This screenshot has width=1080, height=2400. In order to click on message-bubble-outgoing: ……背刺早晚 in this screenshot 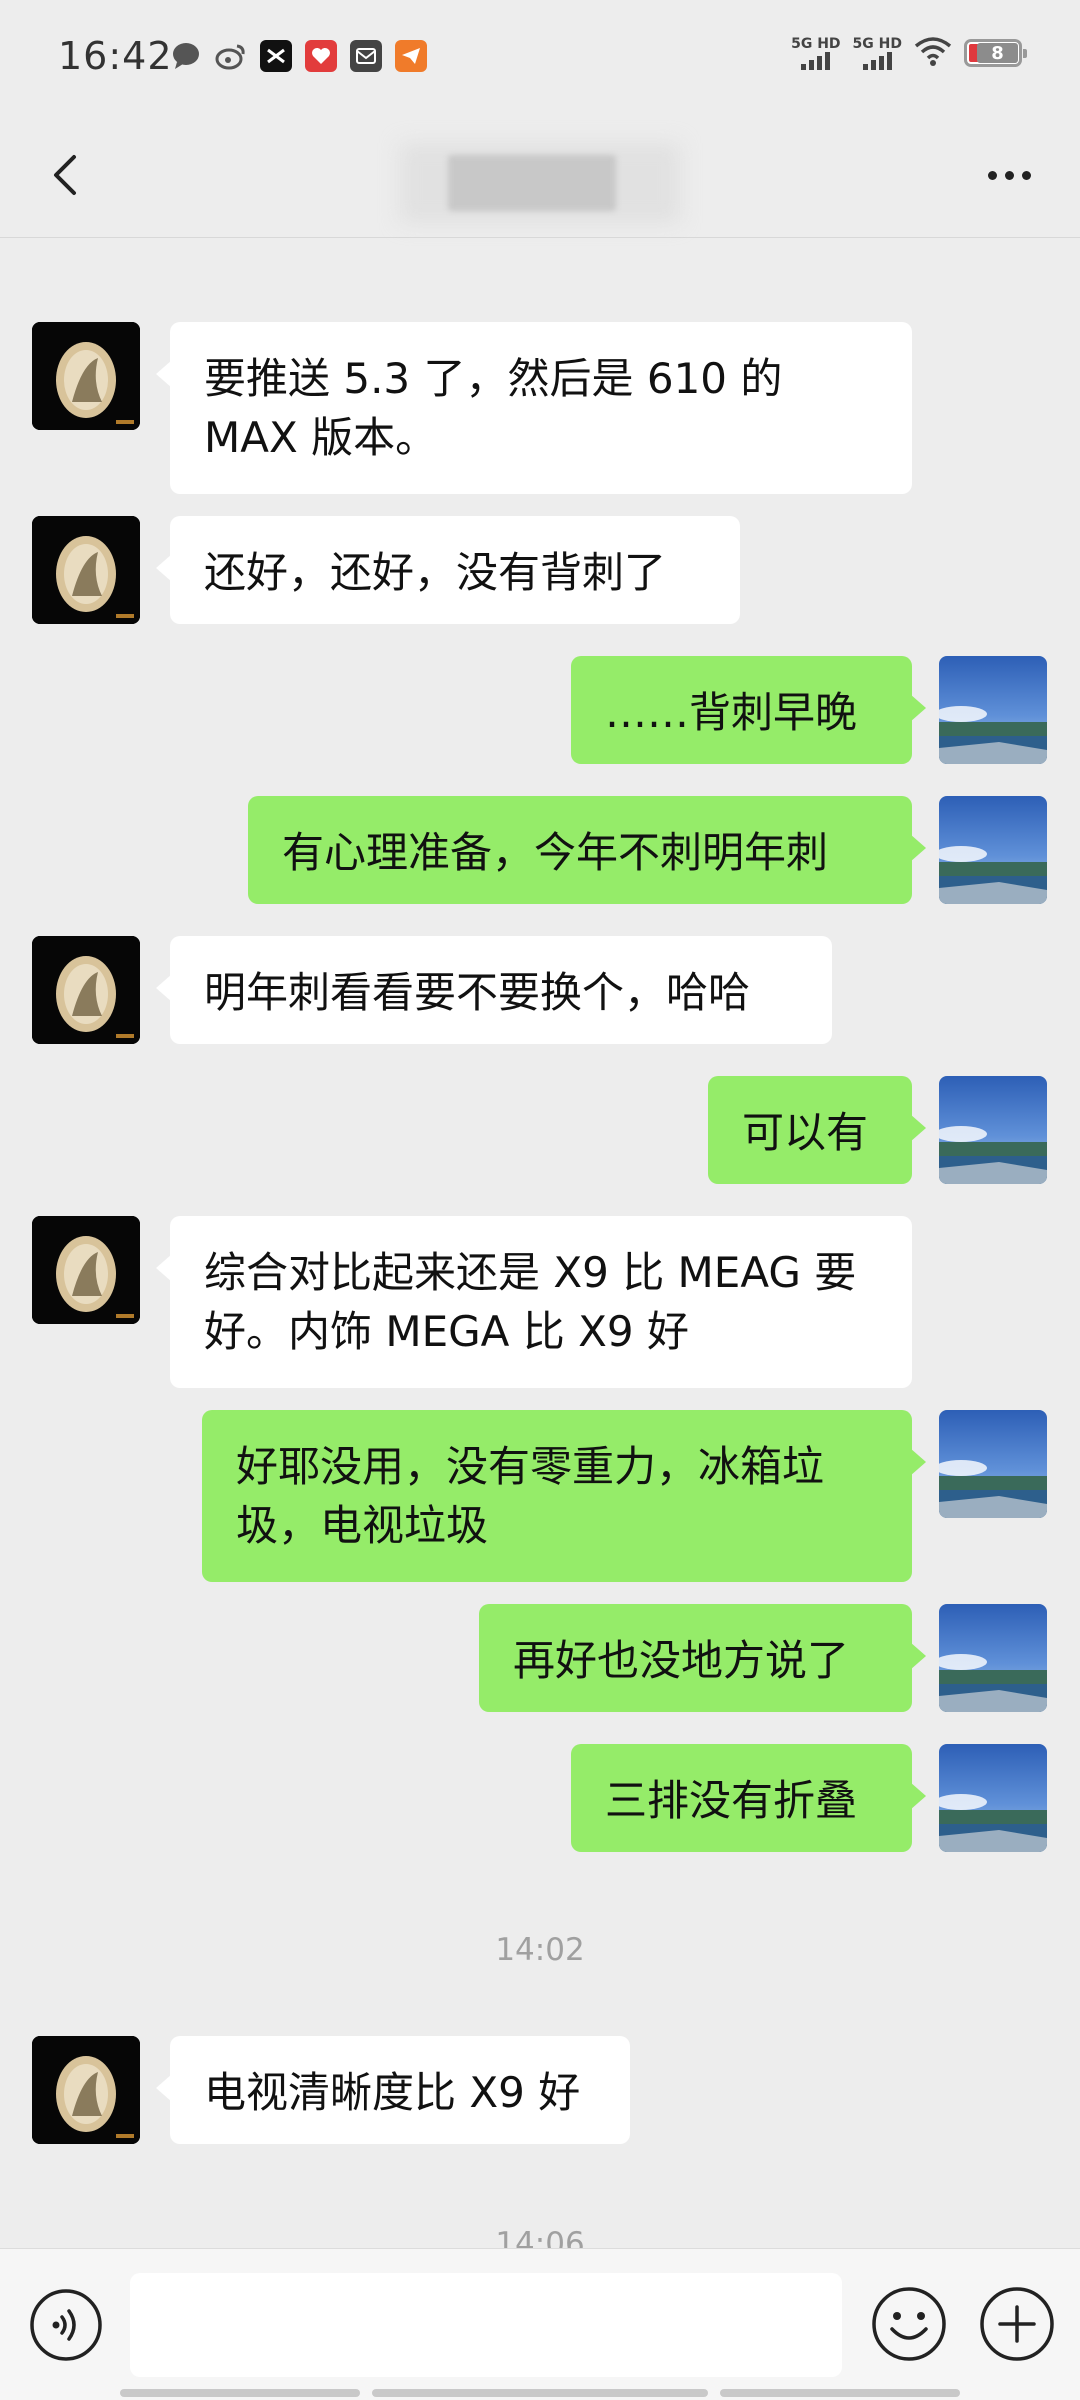, I will do `click(748, 710)`.